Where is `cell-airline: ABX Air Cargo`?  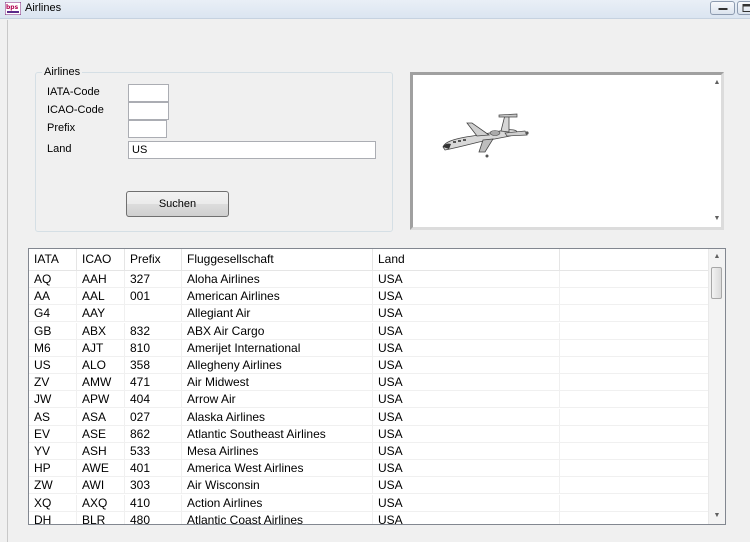
cell-airline: ABX Air Cargo is located at coordinates (277, 331).